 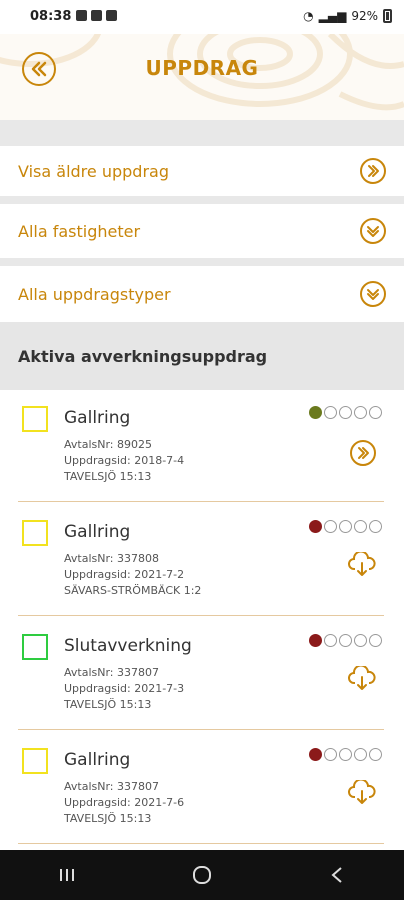 I want to click on signal-icon: ▂▄▆, so click(x=332, y=16).